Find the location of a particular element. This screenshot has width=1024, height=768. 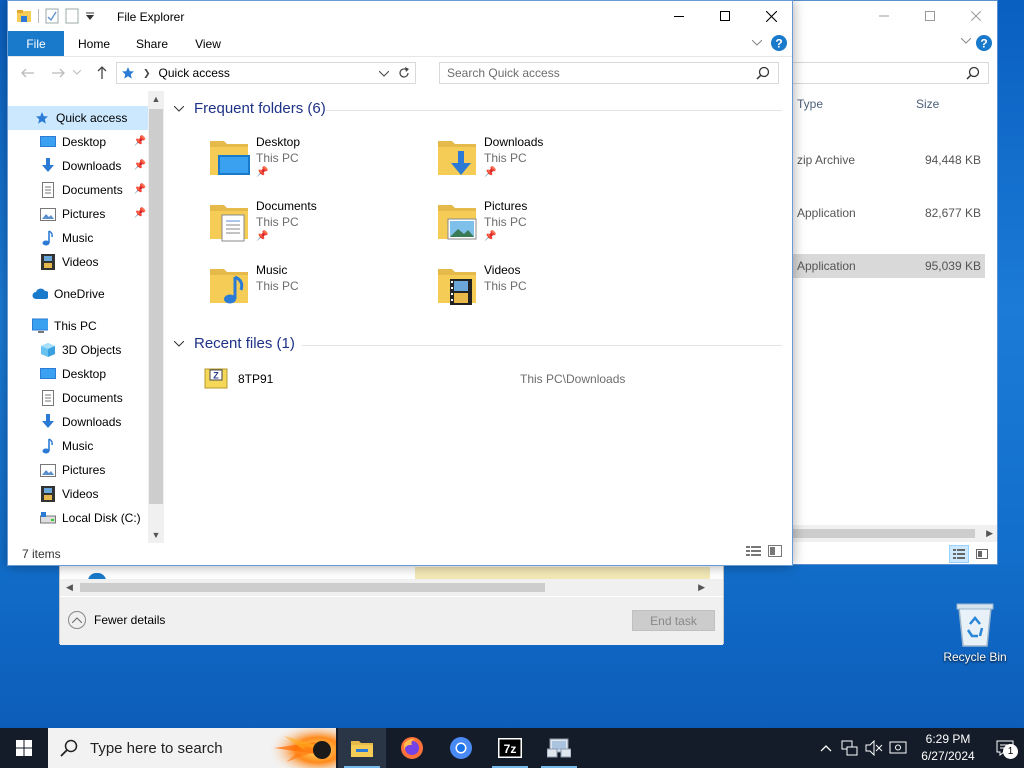

bg-table-row: zip Archive 94,448 KB is located at coordinates (888, 160).